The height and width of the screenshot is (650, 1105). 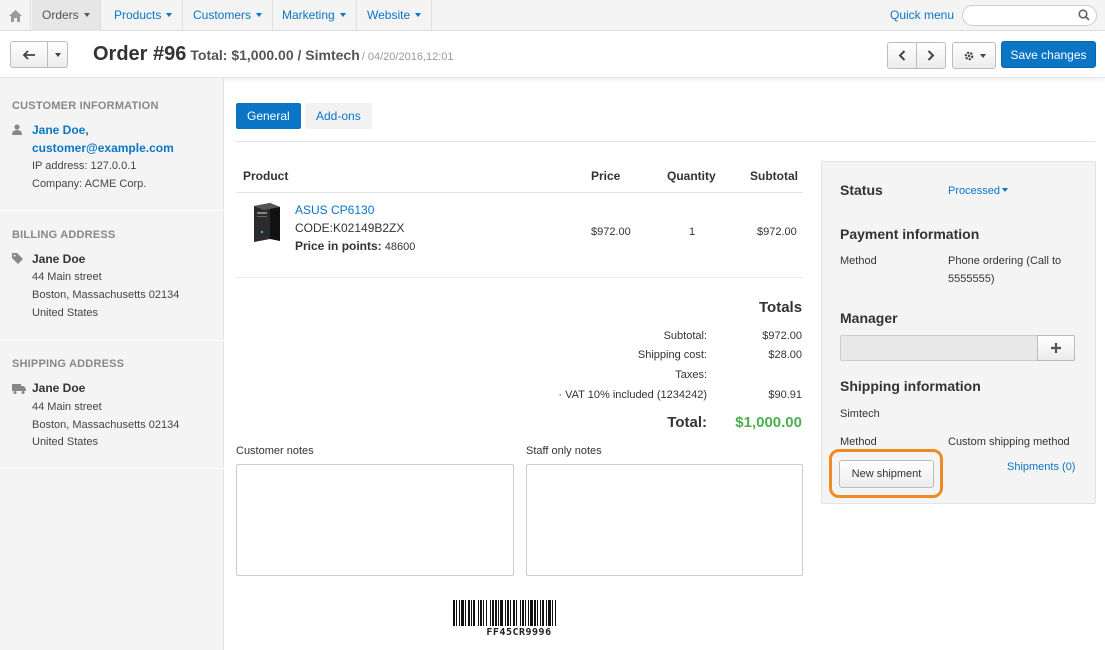 I want to click on payment-method-label: Method, so click(x=858, y=261).